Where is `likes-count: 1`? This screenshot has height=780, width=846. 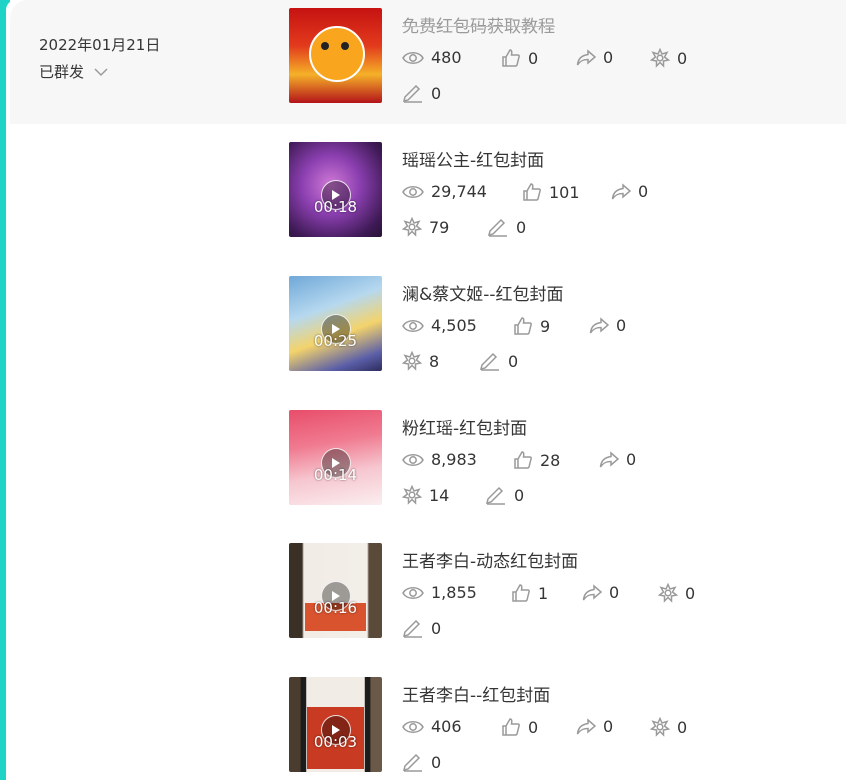 likes-count: 1 is located at coordinates (543, 593).